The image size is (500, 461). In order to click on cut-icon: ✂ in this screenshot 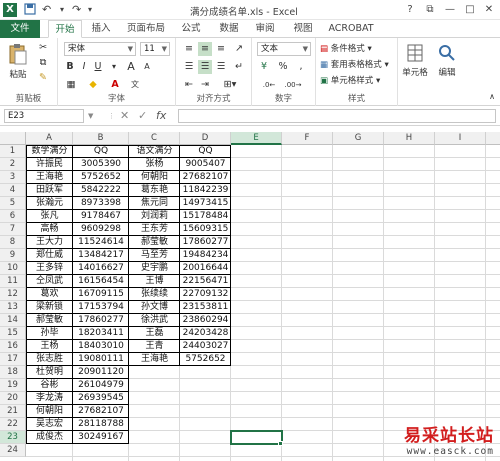, I will do `click(43, 48)`.